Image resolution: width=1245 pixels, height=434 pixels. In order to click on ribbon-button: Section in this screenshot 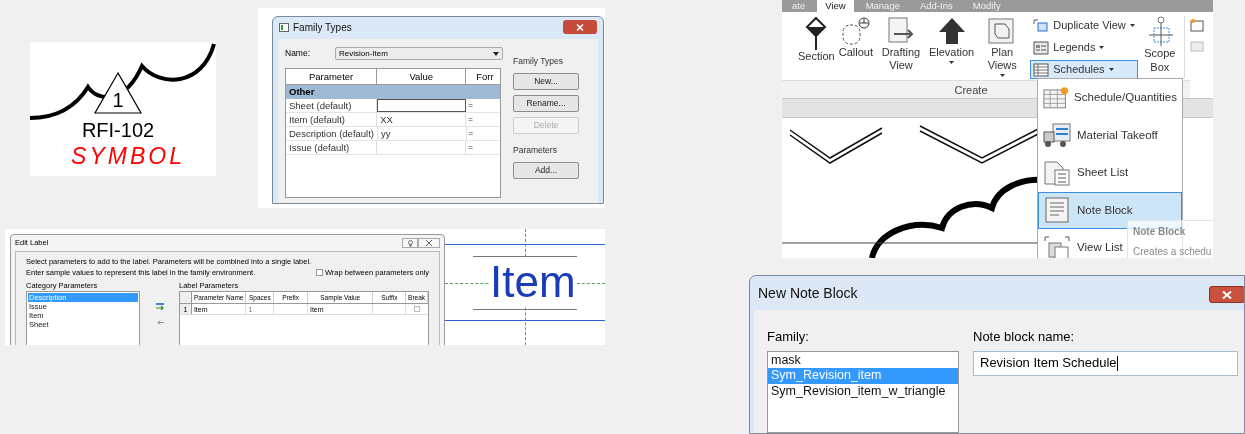, I will do `click(816, 48)`.